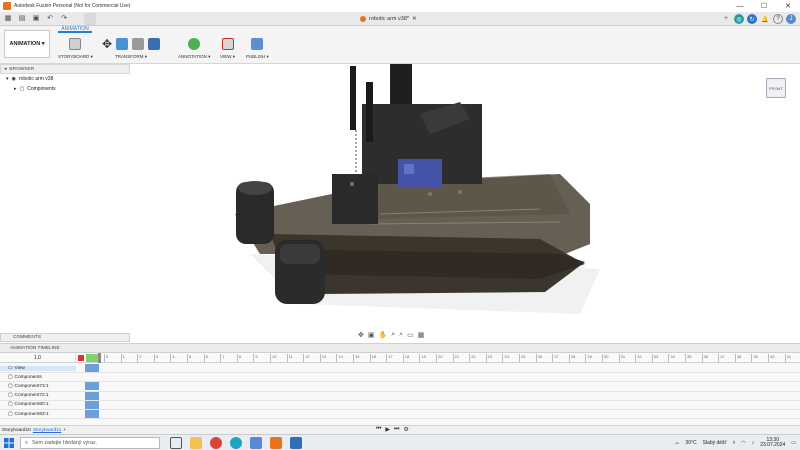  What do you see at coordinates (222, 358) in the screenshot?
I see `ruler-tick: 7` at bounding box center [222, 358].